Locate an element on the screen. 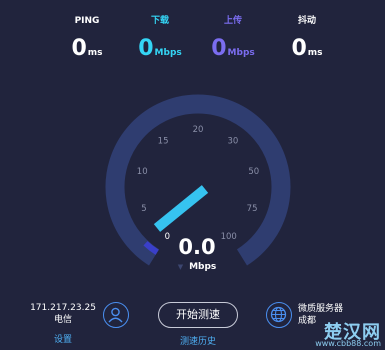 The height and width of the screenshot is (350, 385). test-history-link: 测速历史 is located at coordinates (198, 340).